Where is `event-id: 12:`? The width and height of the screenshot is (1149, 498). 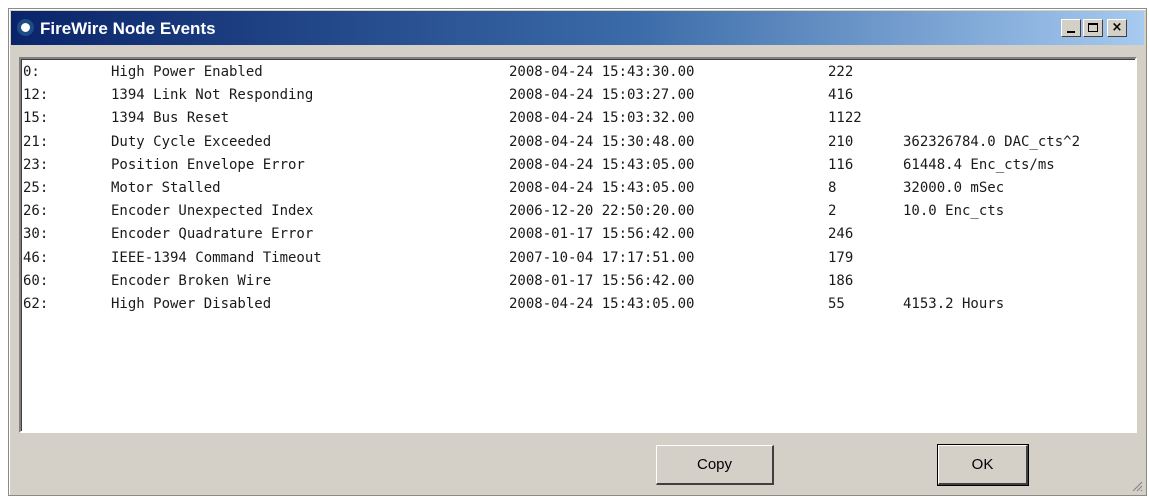
event-id: 12: is located at coordinates (36, 95).